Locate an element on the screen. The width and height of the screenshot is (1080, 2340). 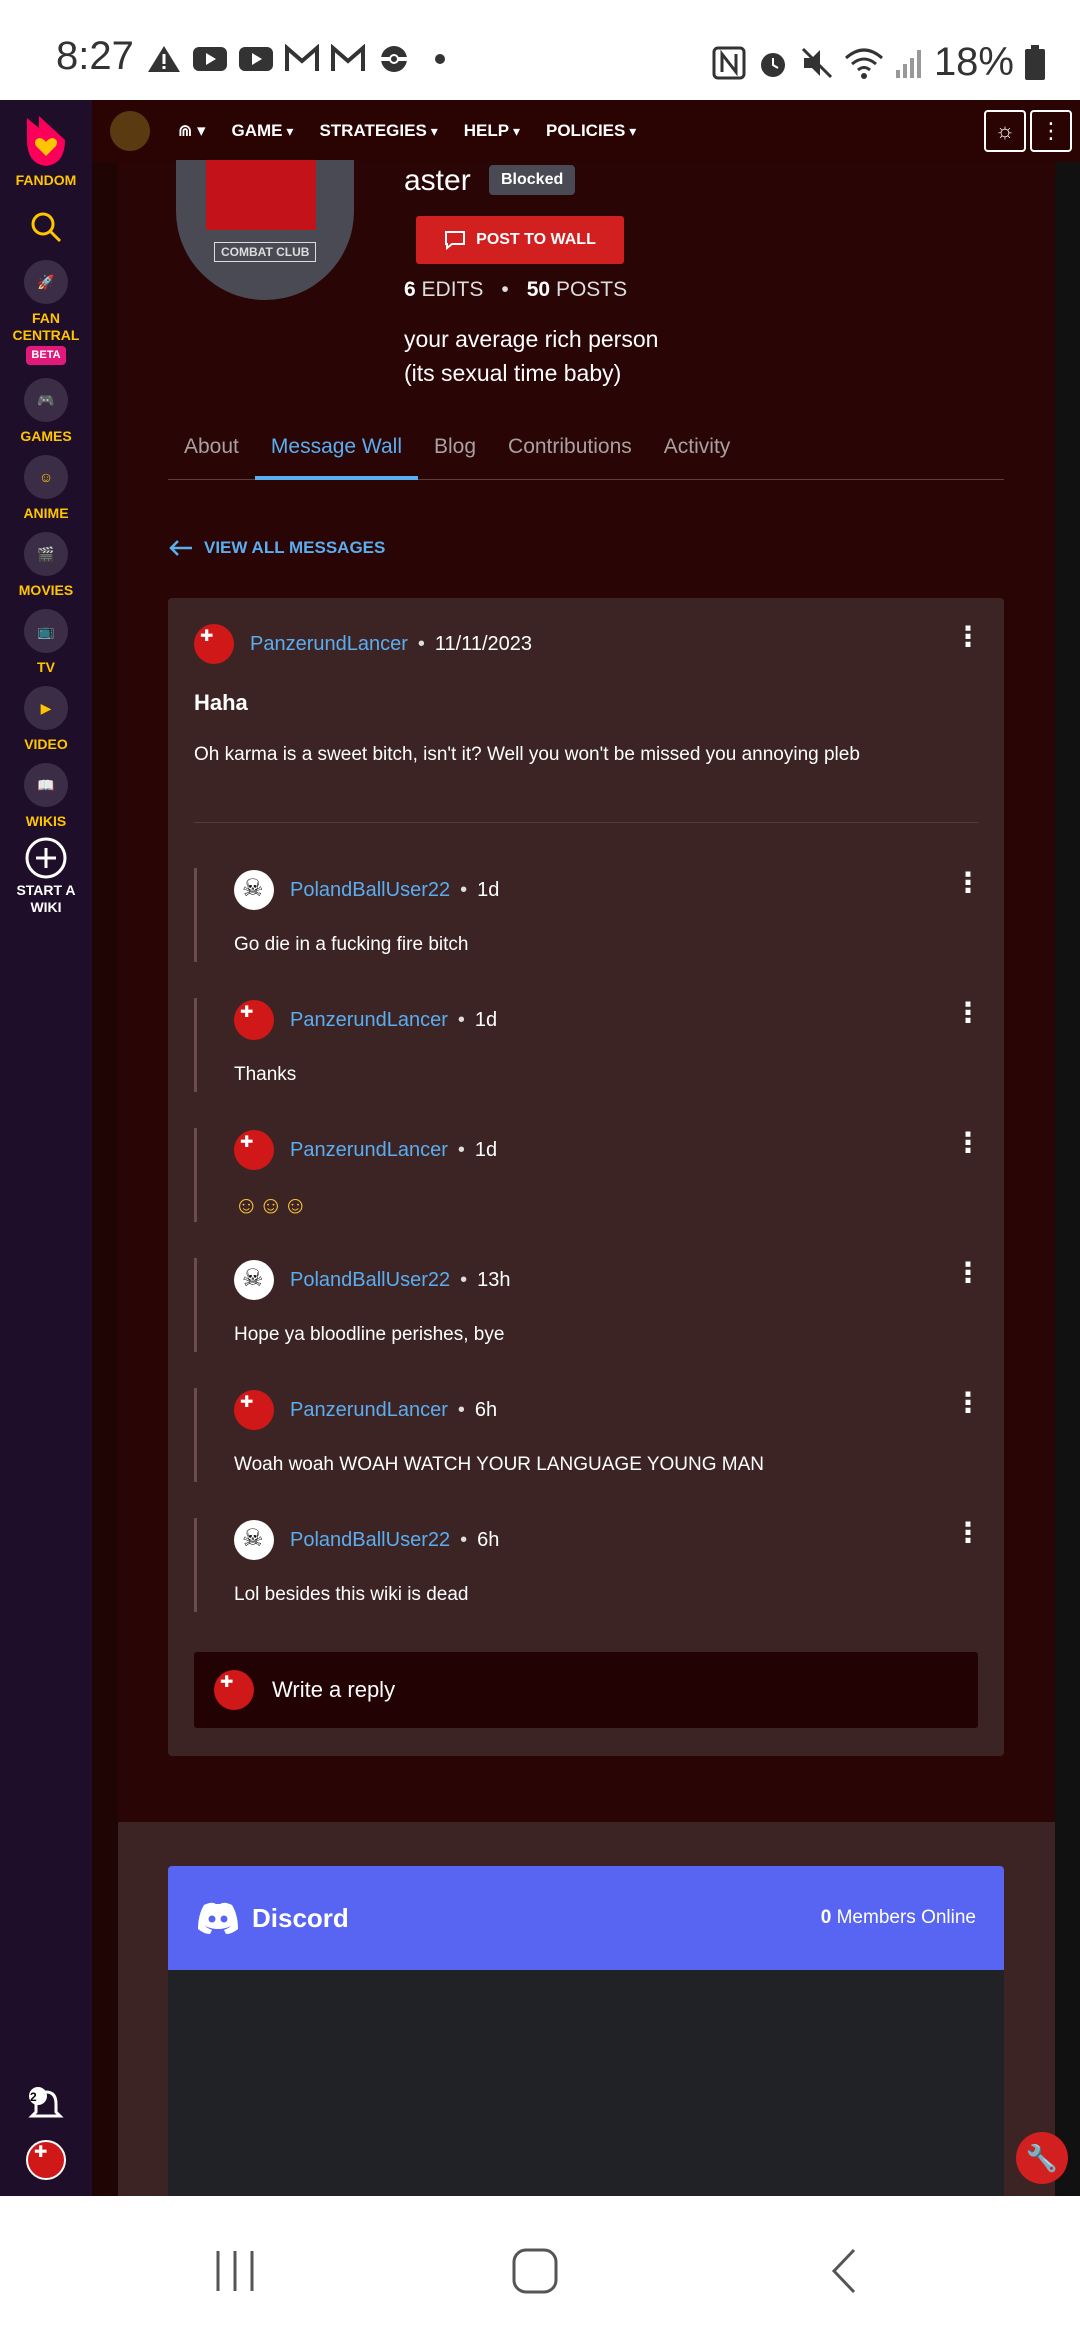
notification-icons is located at coordinates (302, 59).